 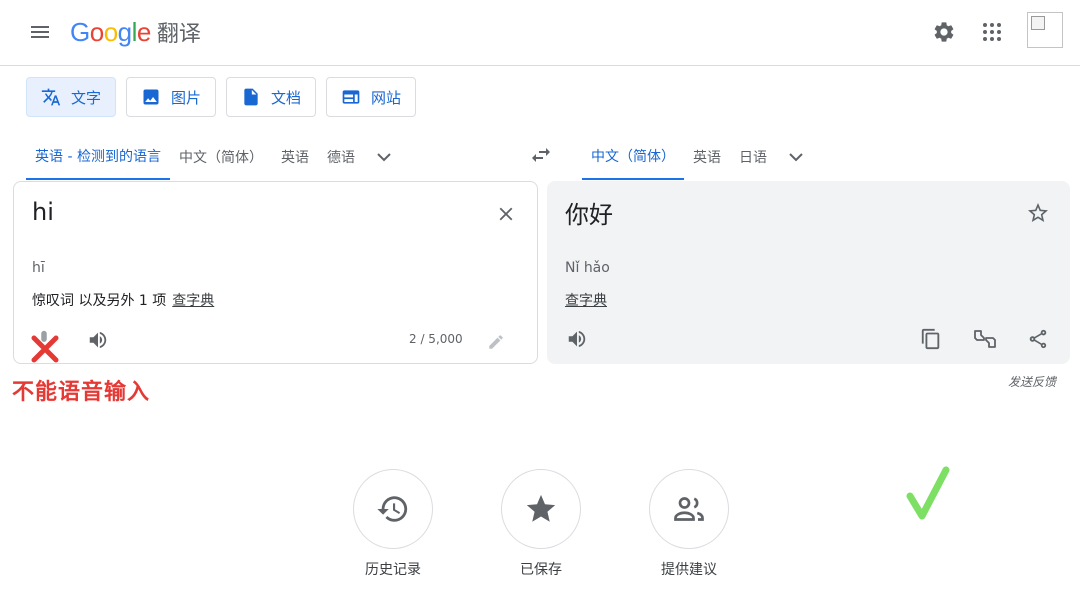 I want to click on mode-image-button: 图片, so click(x=171, y=97).